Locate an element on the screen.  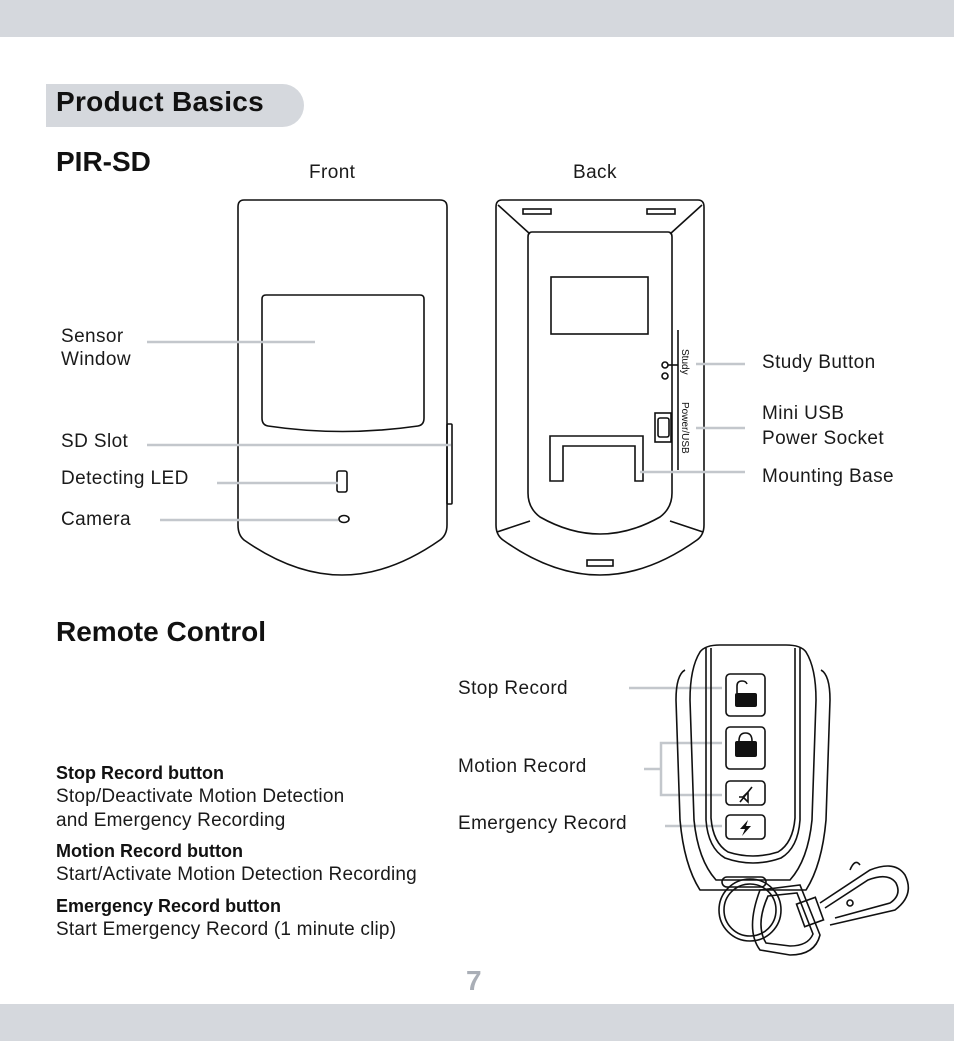
unlock-icon is located at coordinates (746, 700).